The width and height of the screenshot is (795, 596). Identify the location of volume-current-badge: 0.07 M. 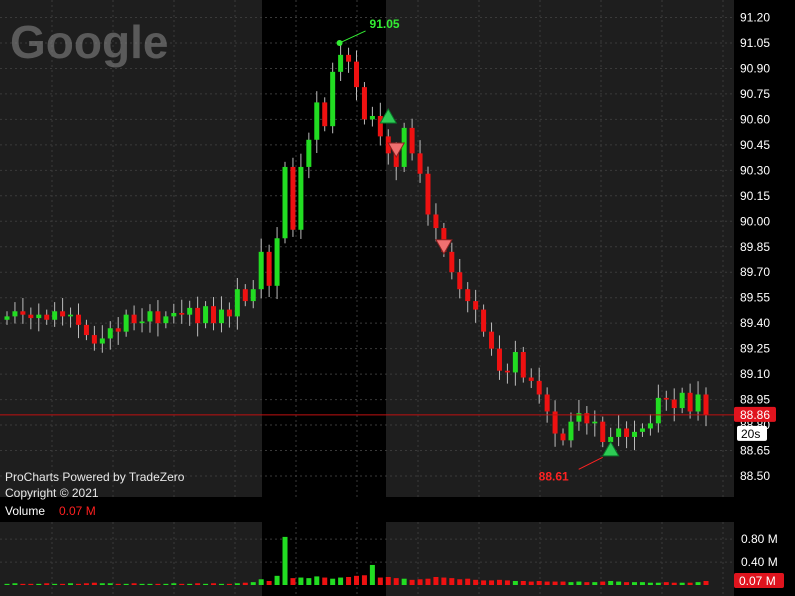
(759, 580).